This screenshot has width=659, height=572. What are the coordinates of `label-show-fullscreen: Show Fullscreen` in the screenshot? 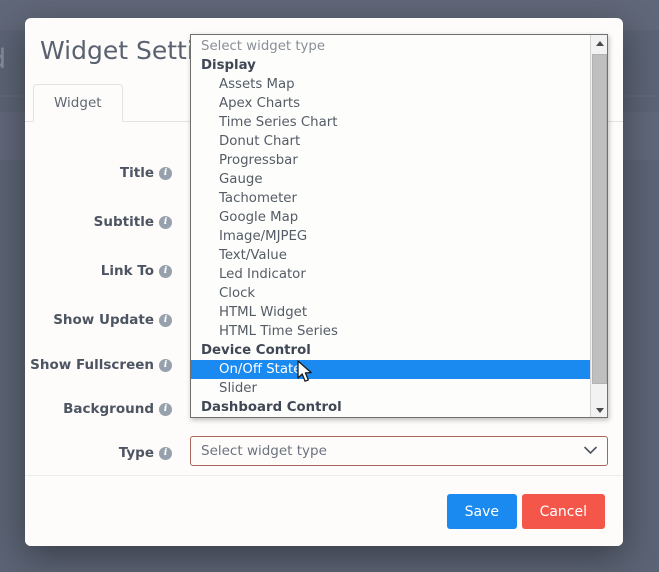 It's located at (92, 365).